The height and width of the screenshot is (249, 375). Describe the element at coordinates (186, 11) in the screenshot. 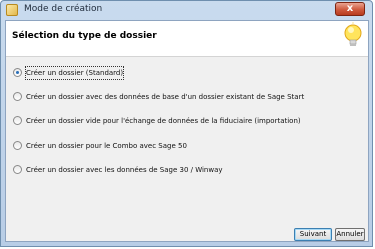

I see `title-bar: Mode de création x` at that location.